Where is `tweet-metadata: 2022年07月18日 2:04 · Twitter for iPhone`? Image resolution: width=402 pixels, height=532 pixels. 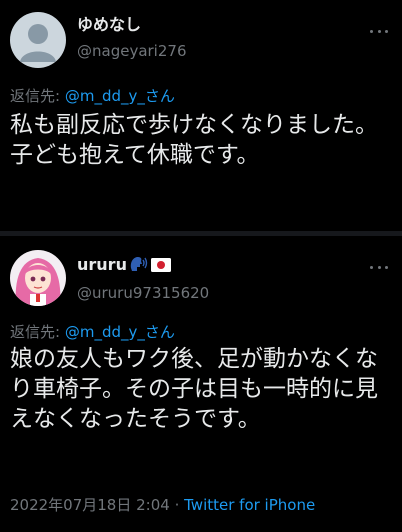 tweet-metadata: 2022年07月18日 2:04 · Twitter for iPhone is located at coordinates (162, 504).